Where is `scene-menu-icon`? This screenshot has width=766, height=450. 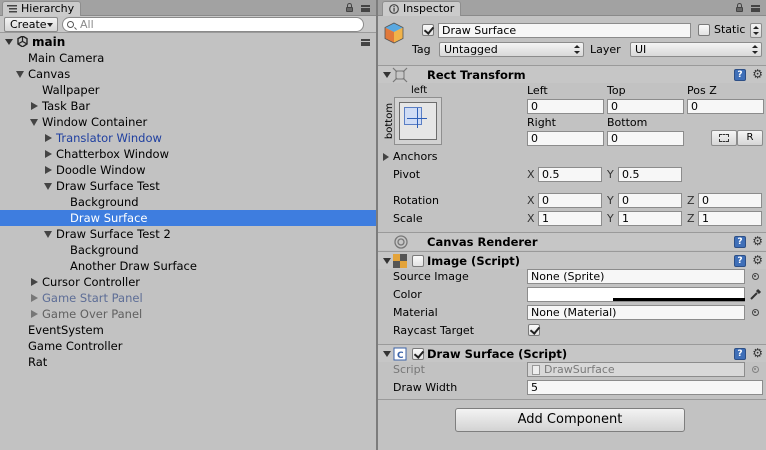 scene-menu-icon is located at coordinates (365, 42).